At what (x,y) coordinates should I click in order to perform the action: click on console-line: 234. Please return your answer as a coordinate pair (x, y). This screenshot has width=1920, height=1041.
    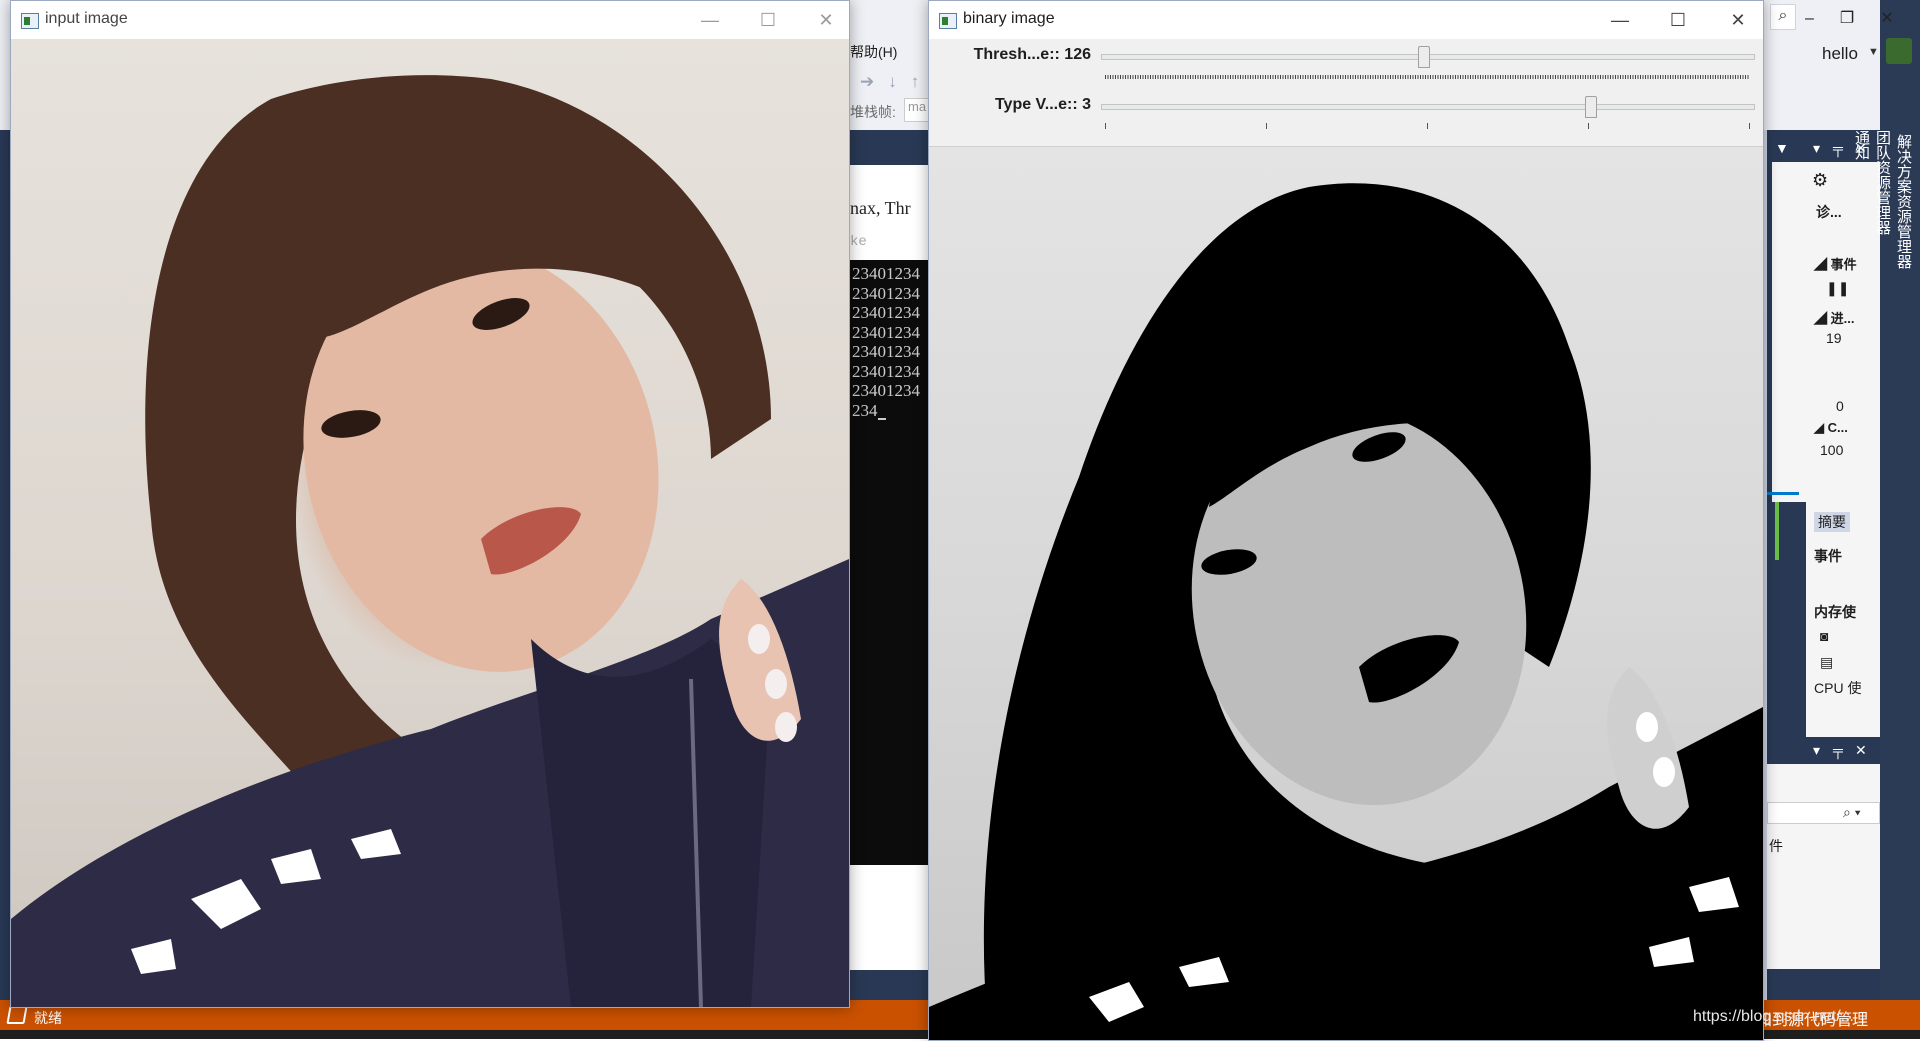
    Looking at the image, I should click on (890, 410).